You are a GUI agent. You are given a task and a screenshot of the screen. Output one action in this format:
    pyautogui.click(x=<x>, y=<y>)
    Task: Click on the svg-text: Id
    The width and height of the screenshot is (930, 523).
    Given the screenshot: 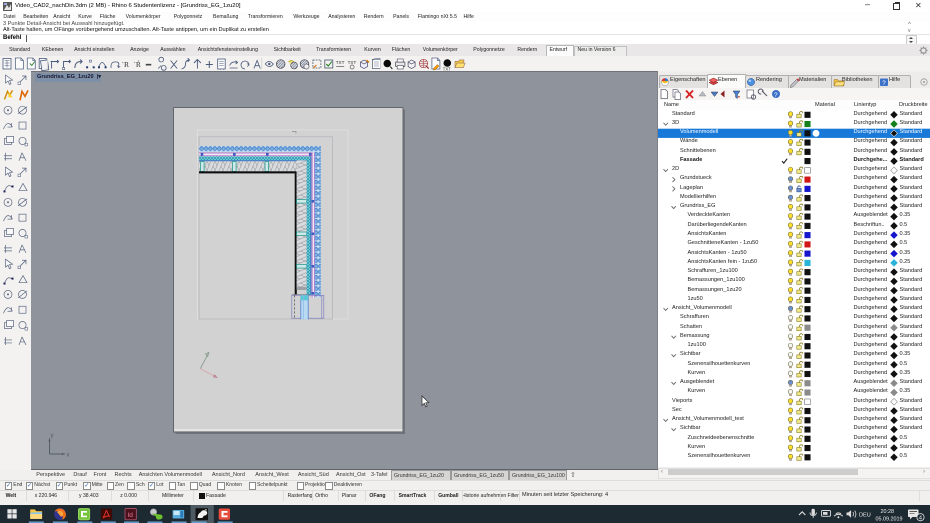 What is the action you would take?
    pyautogui.click(x=131, y=515)
    